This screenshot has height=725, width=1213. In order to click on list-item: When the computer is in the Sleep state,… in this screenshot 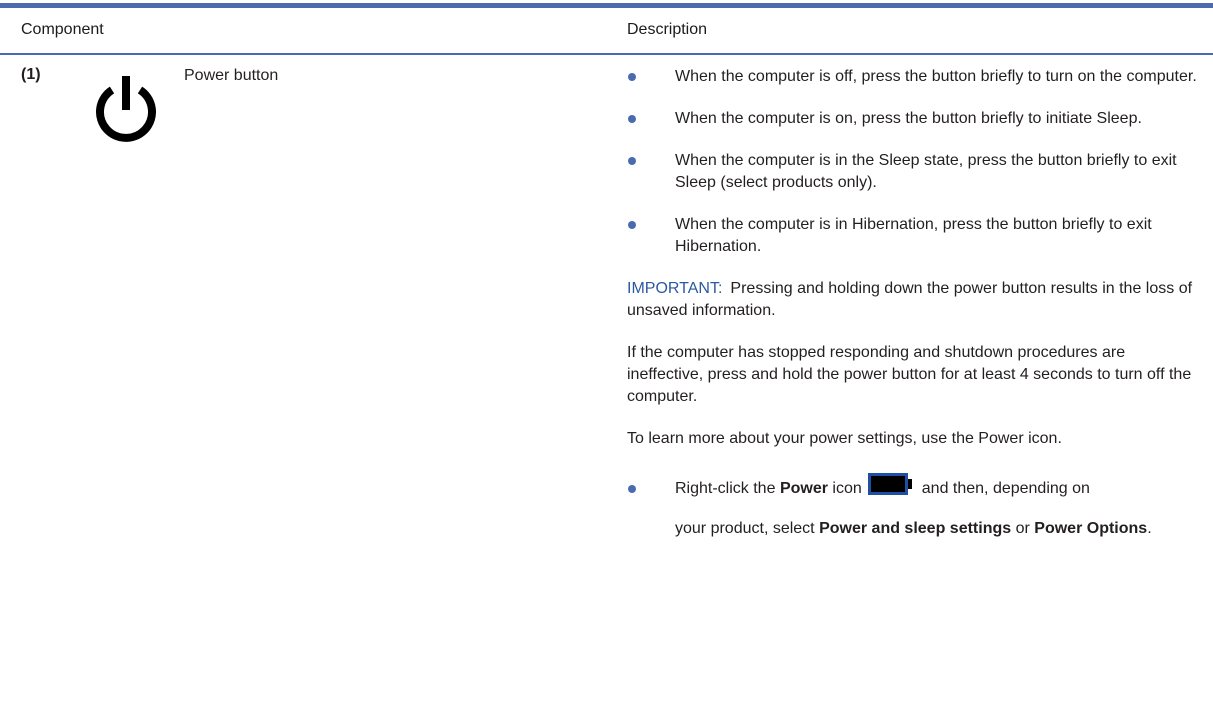, I will do `click(912, 172)`.